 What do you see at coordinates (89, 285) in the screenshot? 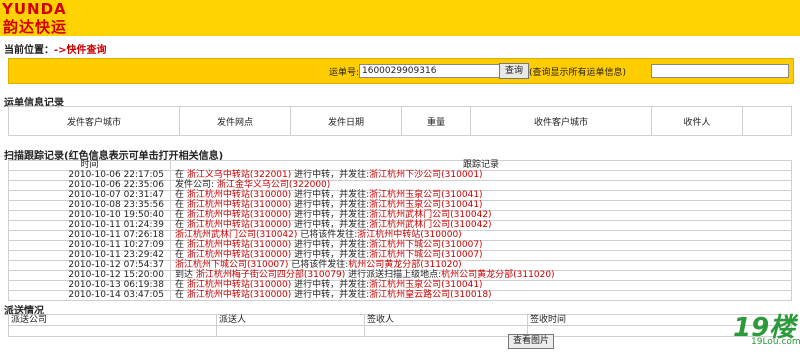
I see `tracking-time: 2010-10-13 06:19:38` at bounding box center [89, 285].